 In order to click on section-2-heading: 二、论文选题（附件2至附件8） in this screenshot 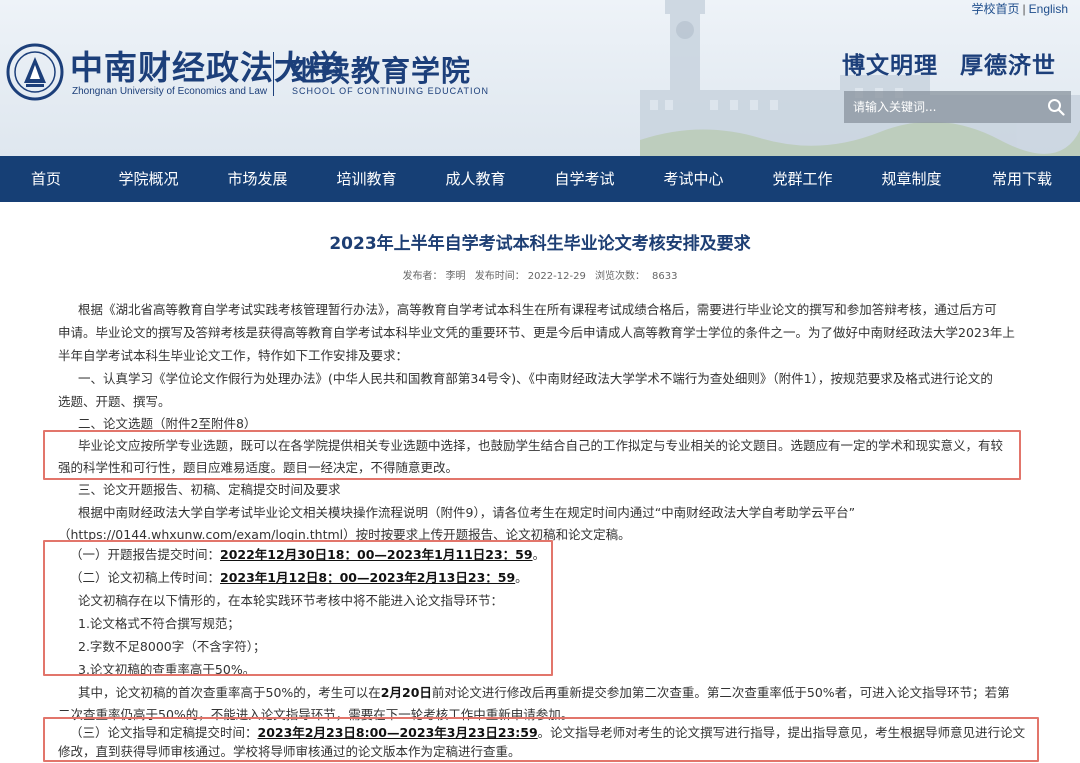, I will do `click(167, 423)`.